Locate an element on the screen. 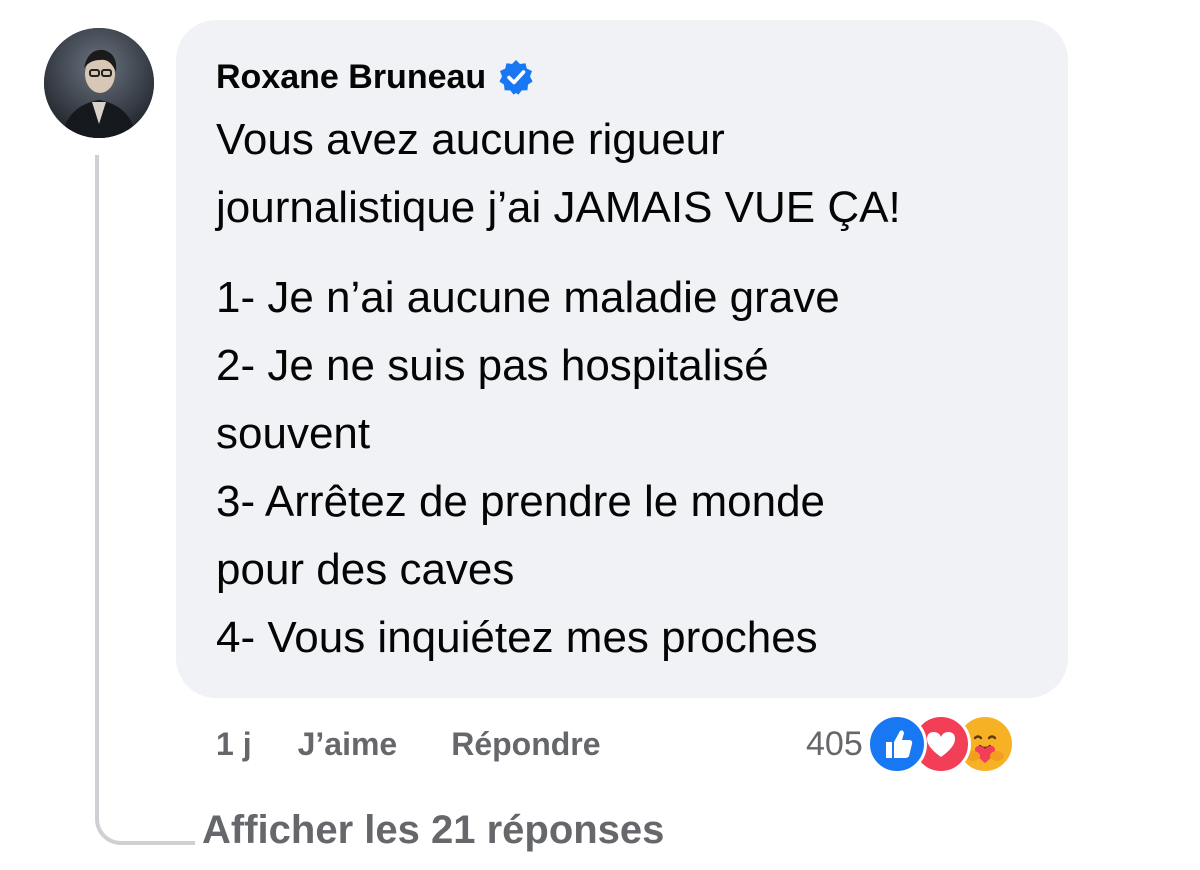 The height and width of the screenshot is (870, 1200). view-replies-link: Afficher les 21 réponses is located at coordinates (433, 838).